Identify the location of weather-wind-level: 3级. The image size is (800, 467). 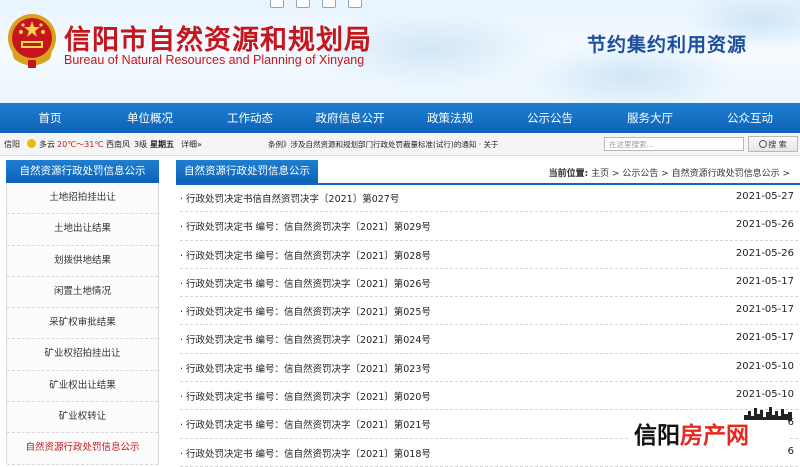
(141, 144).